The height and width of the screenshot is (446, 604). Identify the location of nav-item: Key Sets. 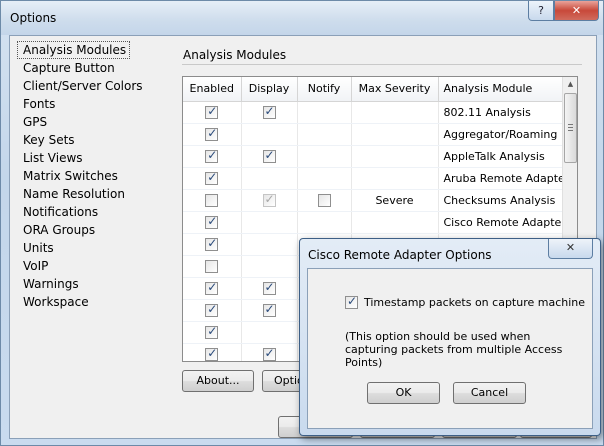
(92, 140).